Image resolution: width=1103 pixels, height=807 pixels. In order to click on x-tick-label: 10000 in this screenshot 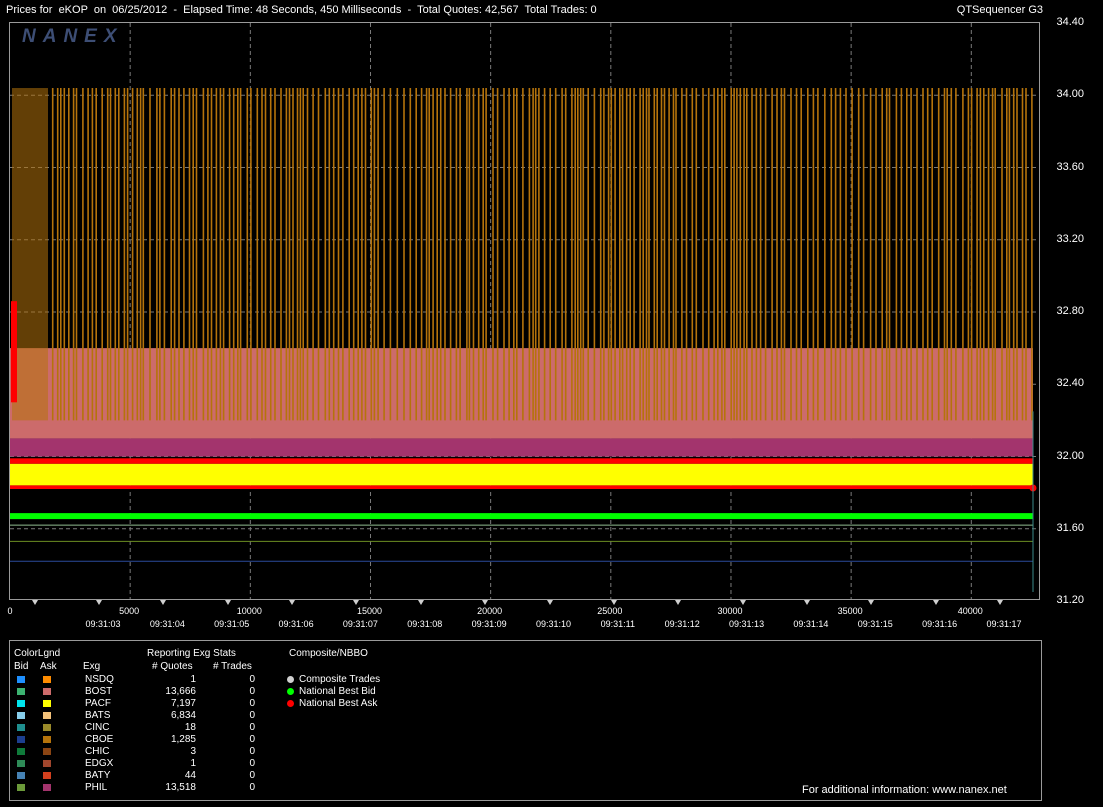, I will do `click(249, 611)`.